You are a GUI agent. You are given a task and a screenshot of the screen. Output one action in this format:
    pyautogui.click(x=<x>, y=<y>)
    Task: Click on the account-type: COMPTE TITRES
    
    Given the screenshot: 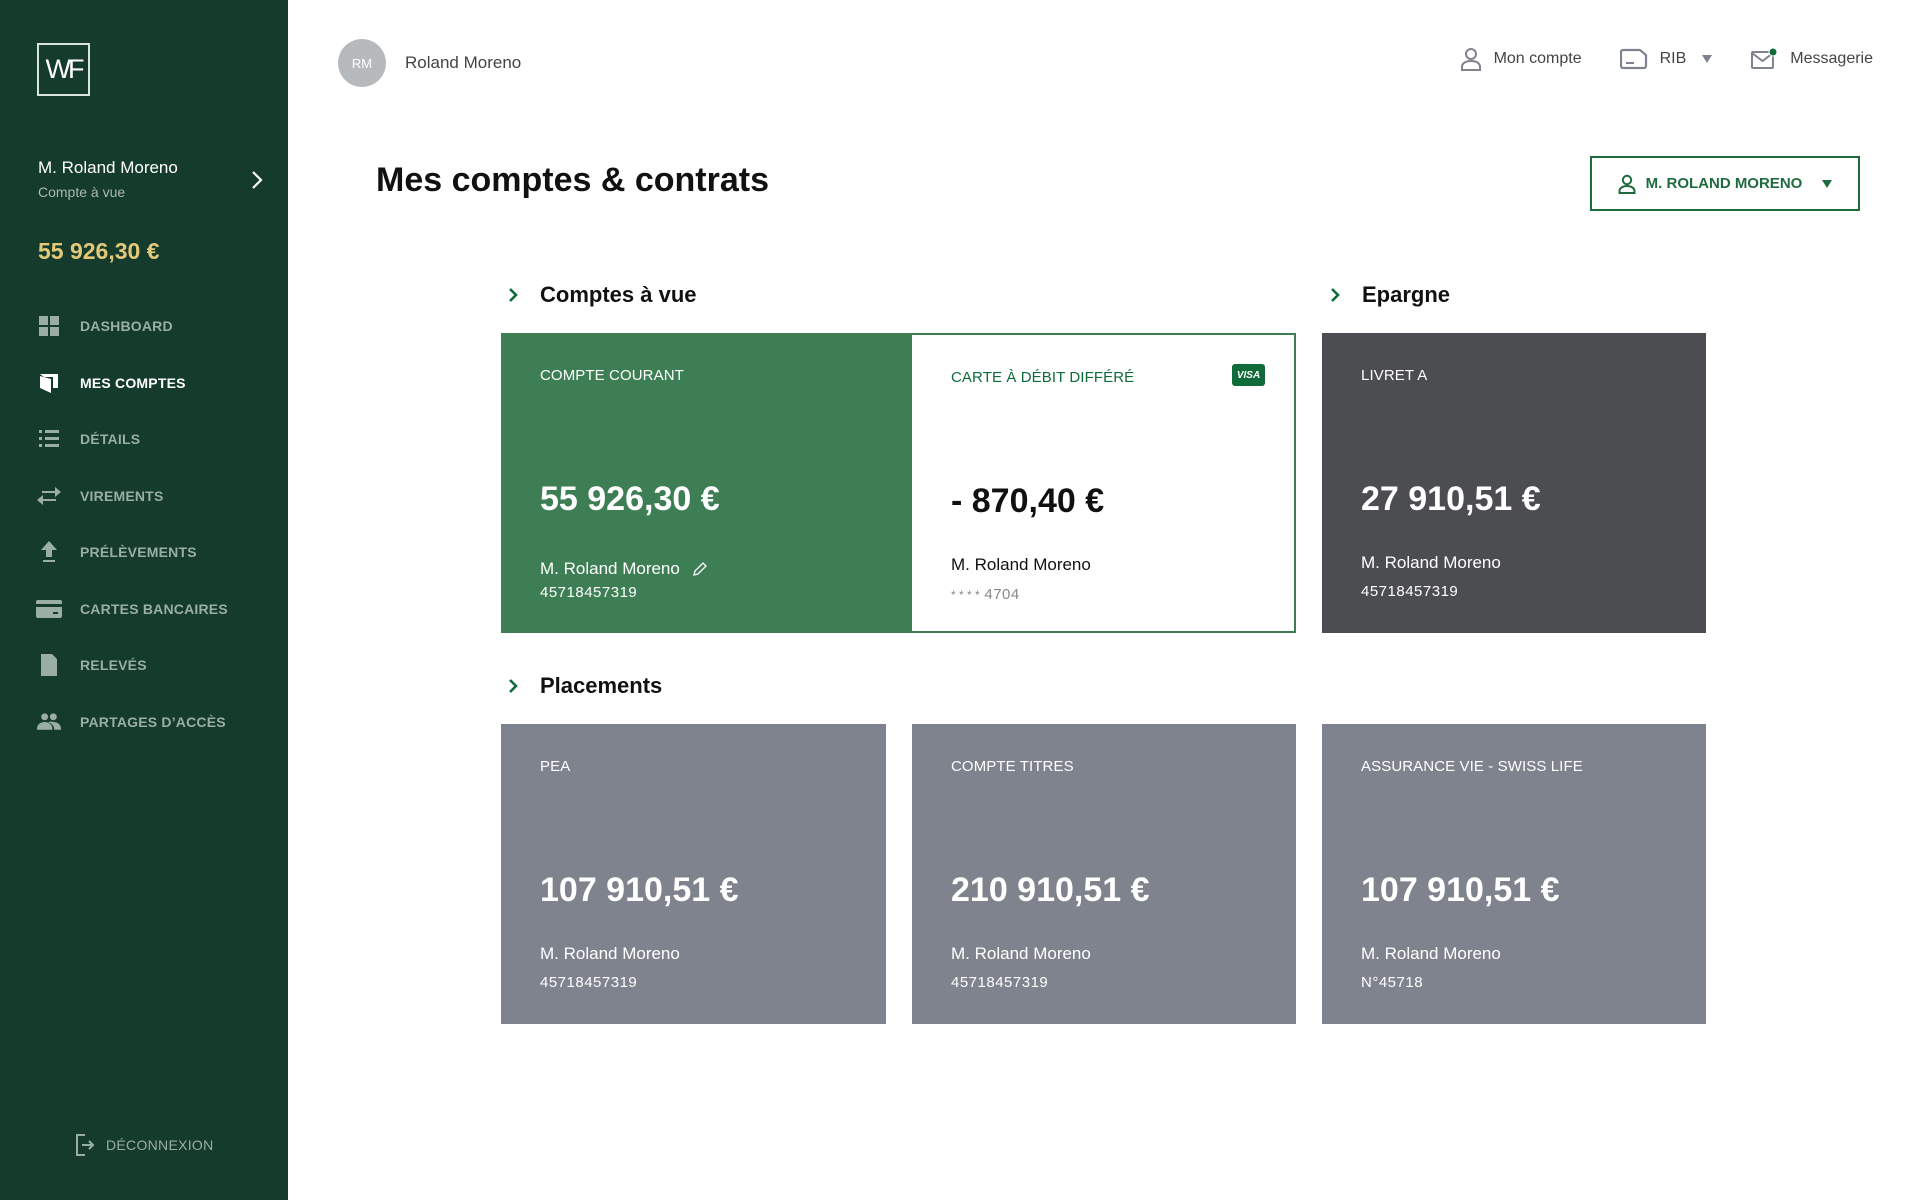 What is the action you would take?
    pyautogui.click(x=1012, y=766)
    